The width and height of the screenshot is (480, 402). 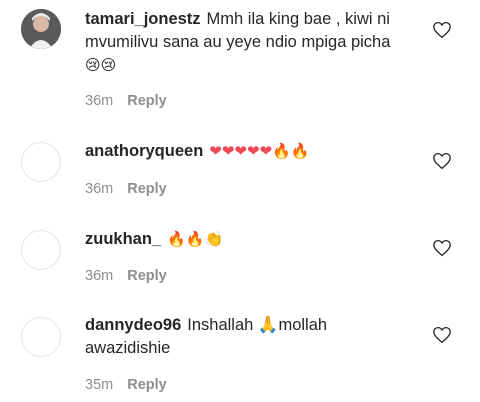 What do you see at coordinates (143, 19) in the screenshot?
I see `comment-username: tamari_jonestz` at bounding box center [143, 19].